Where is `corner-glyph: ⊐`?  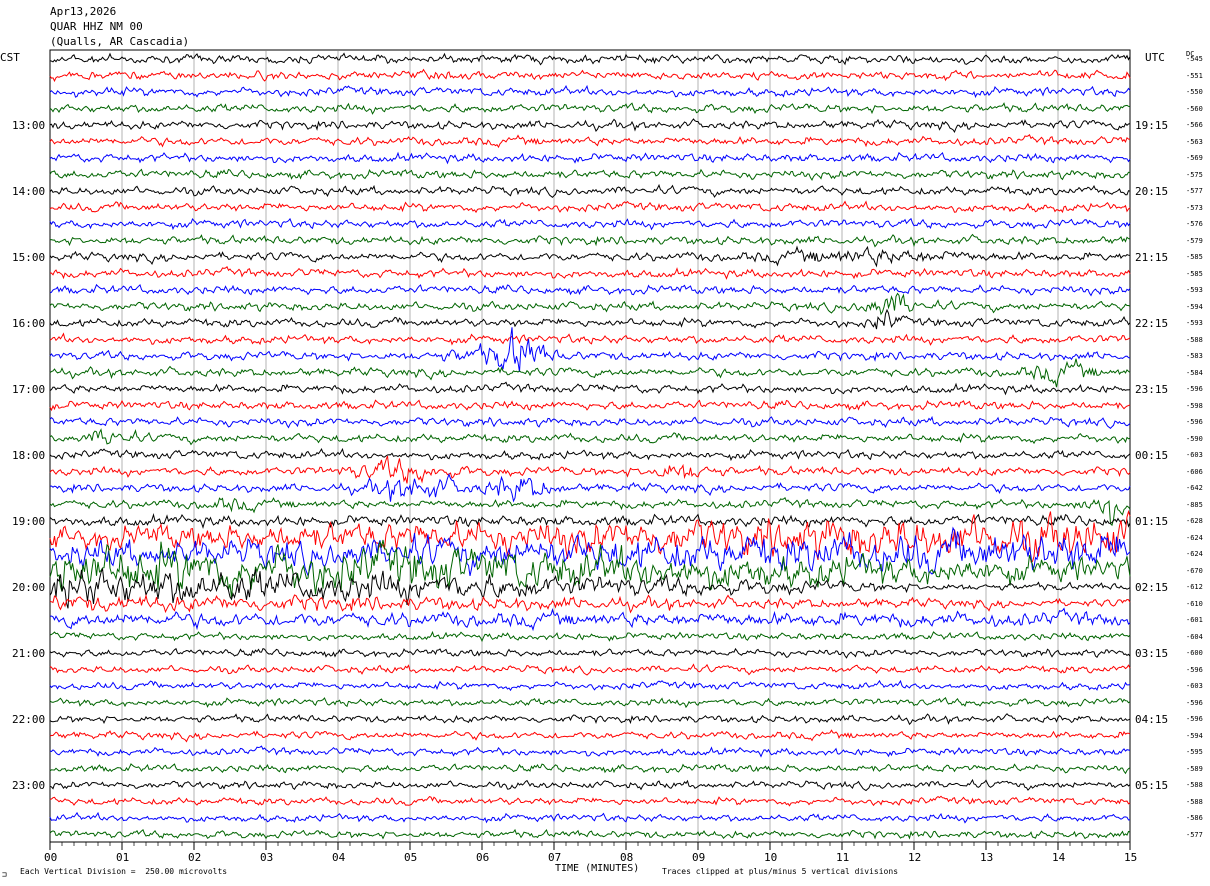 corner-glyph: ⊐ is located at coordinates (4, 874).